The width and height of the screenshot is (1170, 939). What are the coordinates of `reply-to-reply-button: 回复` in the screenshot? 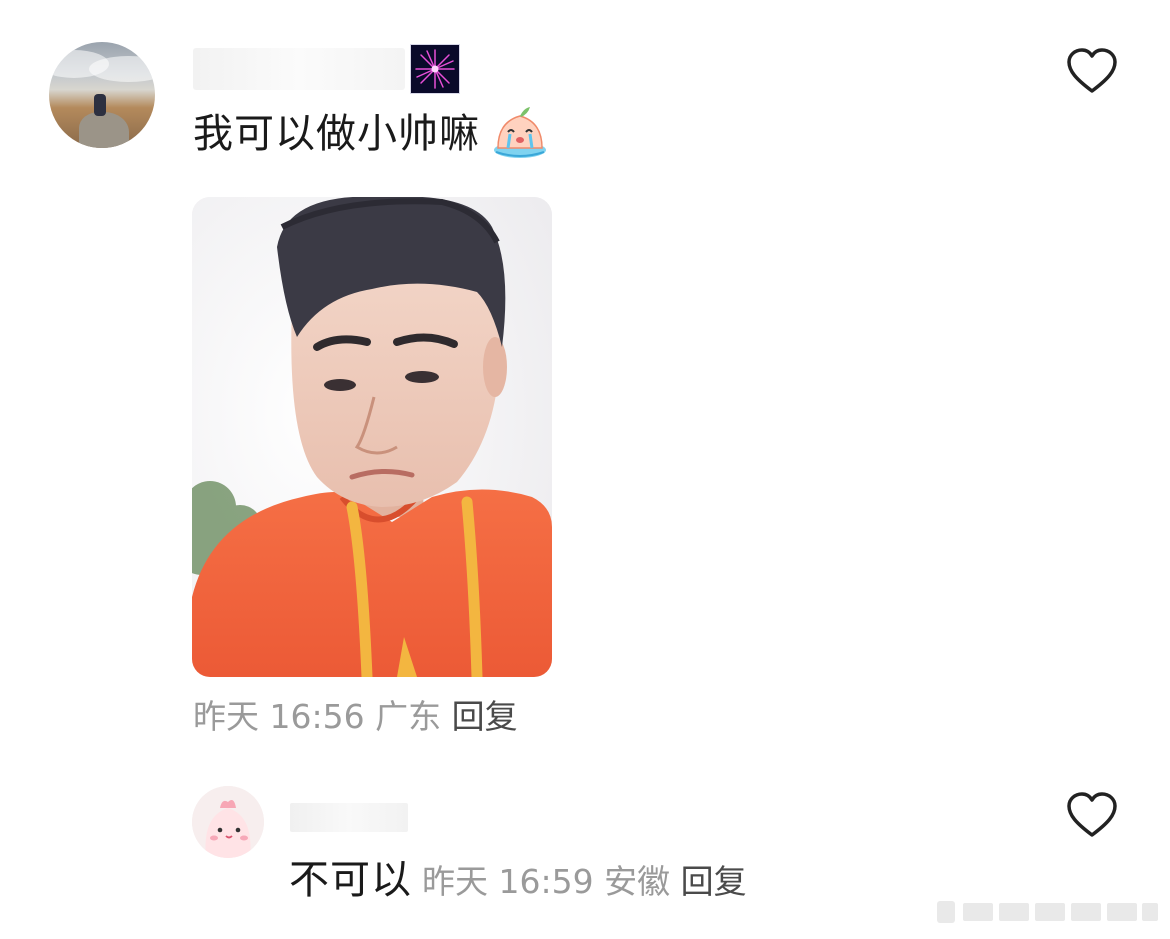 It's located at (714, 881).